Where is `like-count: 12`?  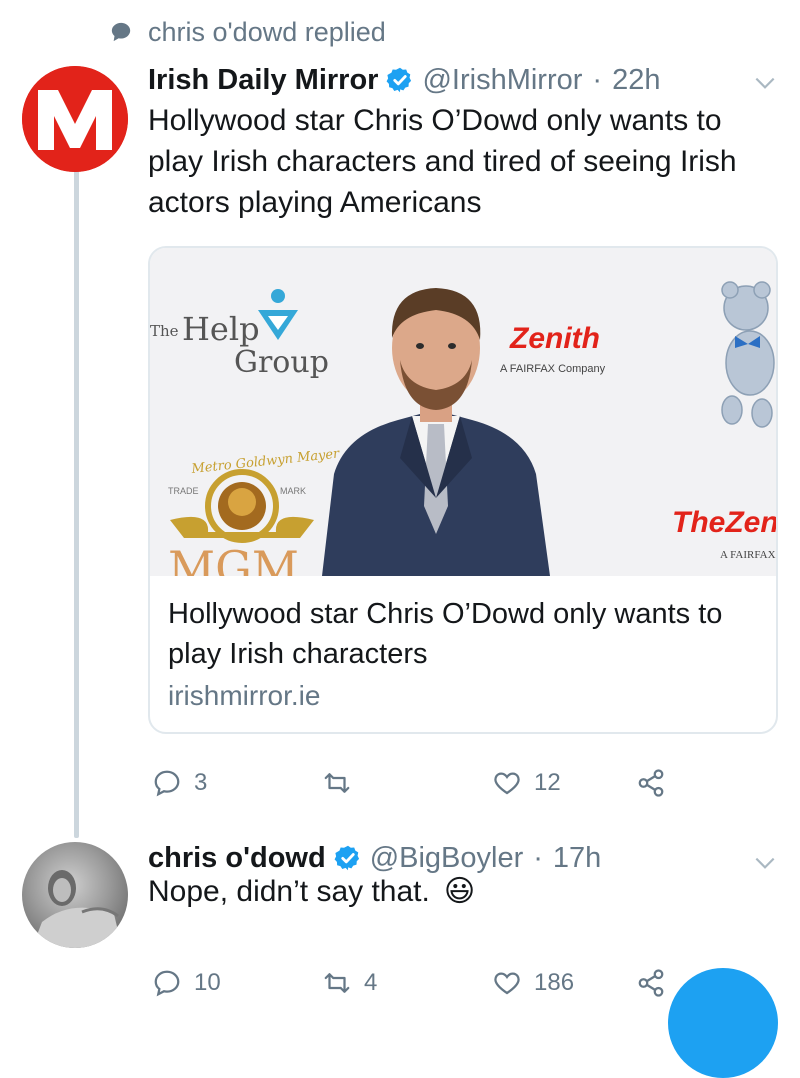 like-count: 12 is located at coordinates (547, 782).